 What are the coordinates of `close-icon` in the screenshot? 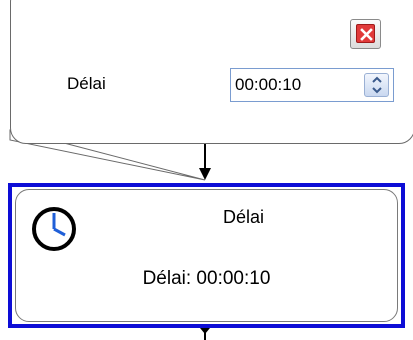 It's located at (365, 33).